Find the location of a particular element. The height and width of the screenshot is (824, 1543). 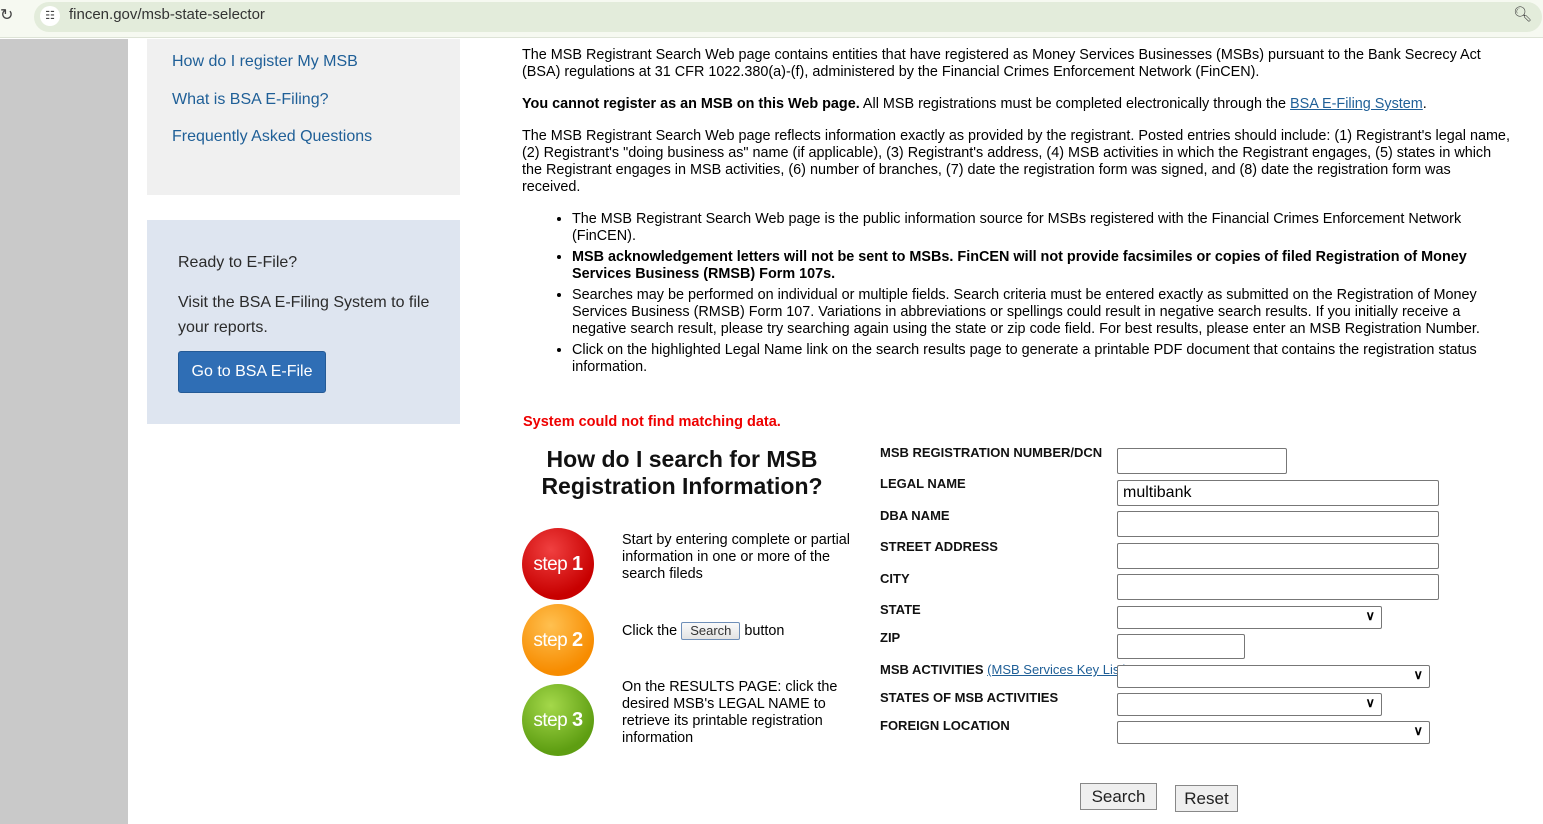

state-label: STATE is located at coordinates (900, 609).